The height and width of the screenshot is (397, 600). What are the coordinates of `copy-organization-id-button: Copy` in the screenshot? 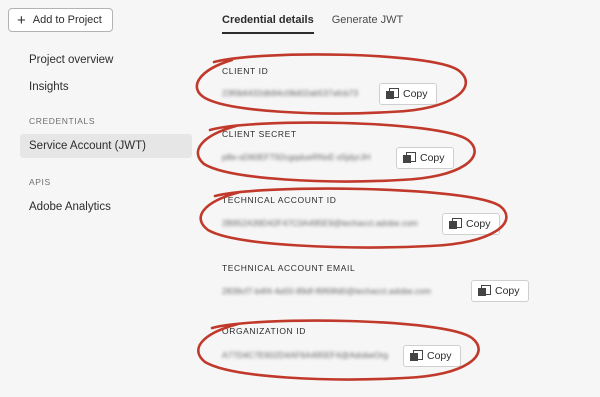 It's located at (432, 356).